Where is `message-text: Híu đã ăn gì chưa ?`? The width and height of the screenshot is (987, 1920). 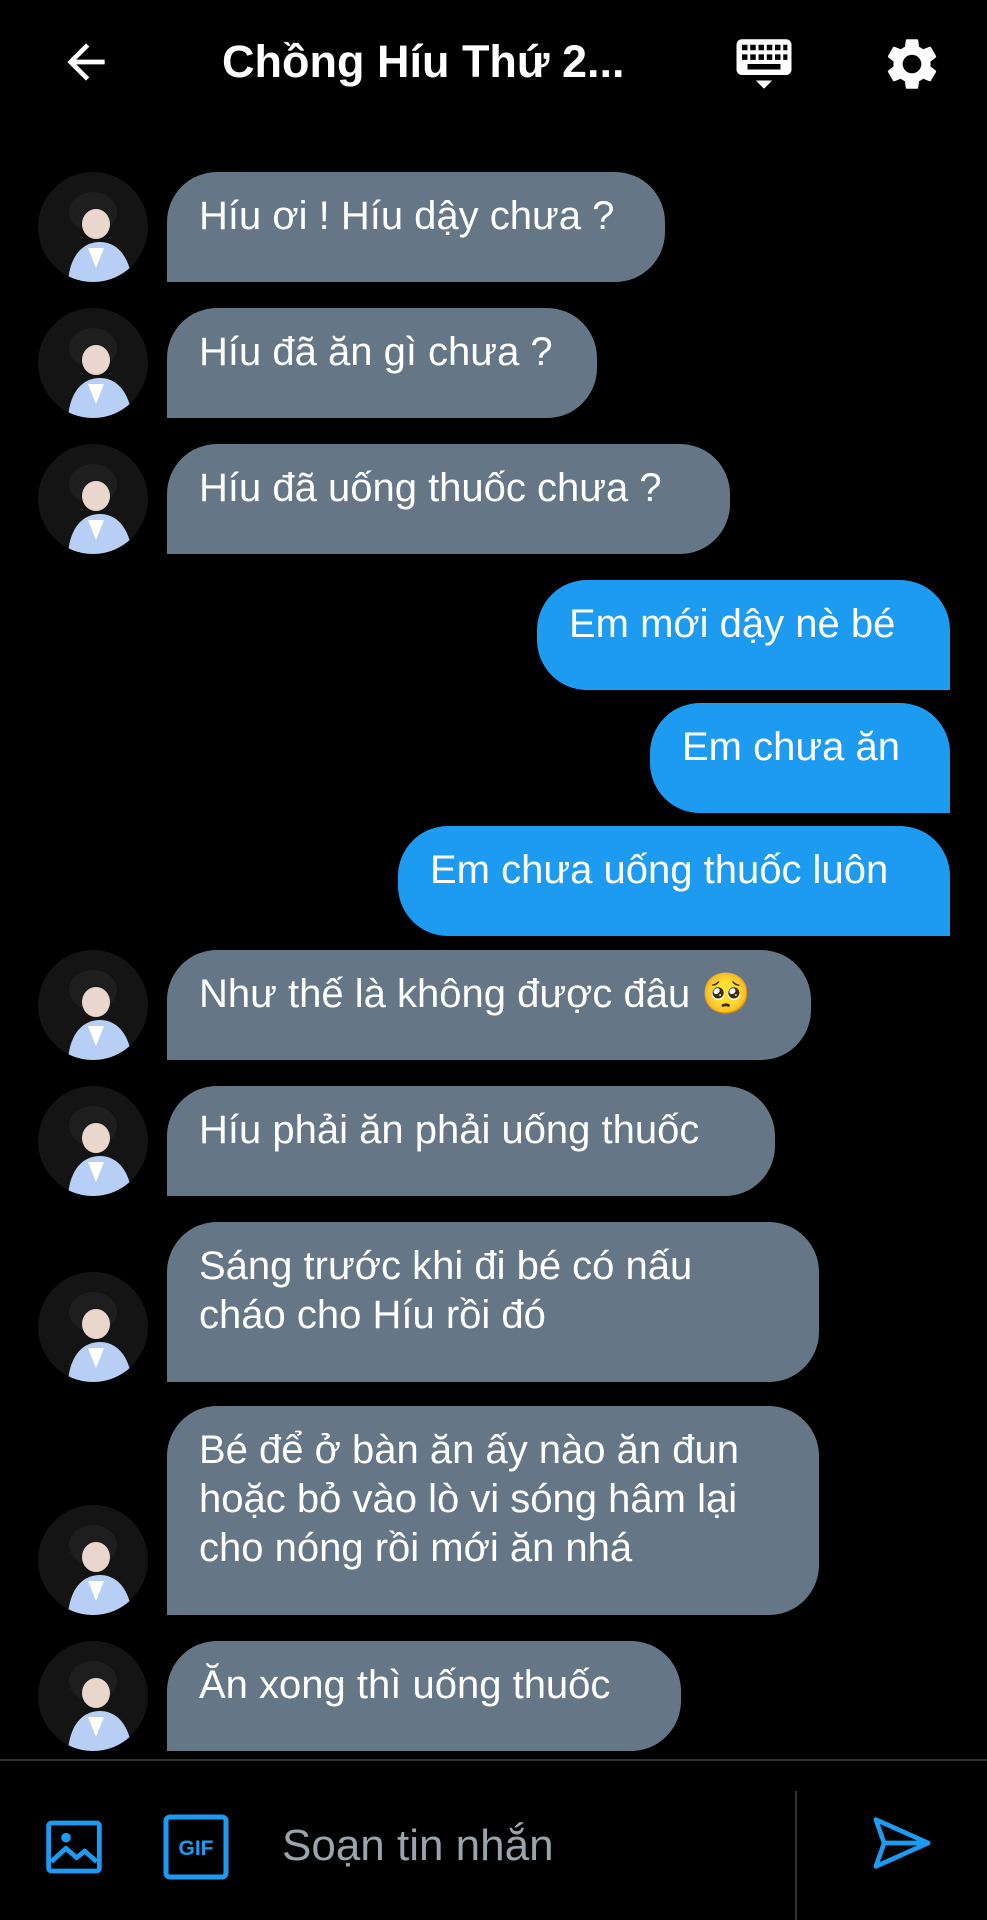
message-text: Híu đã ăn gì chưa ? is located at coordinates (376, 352).